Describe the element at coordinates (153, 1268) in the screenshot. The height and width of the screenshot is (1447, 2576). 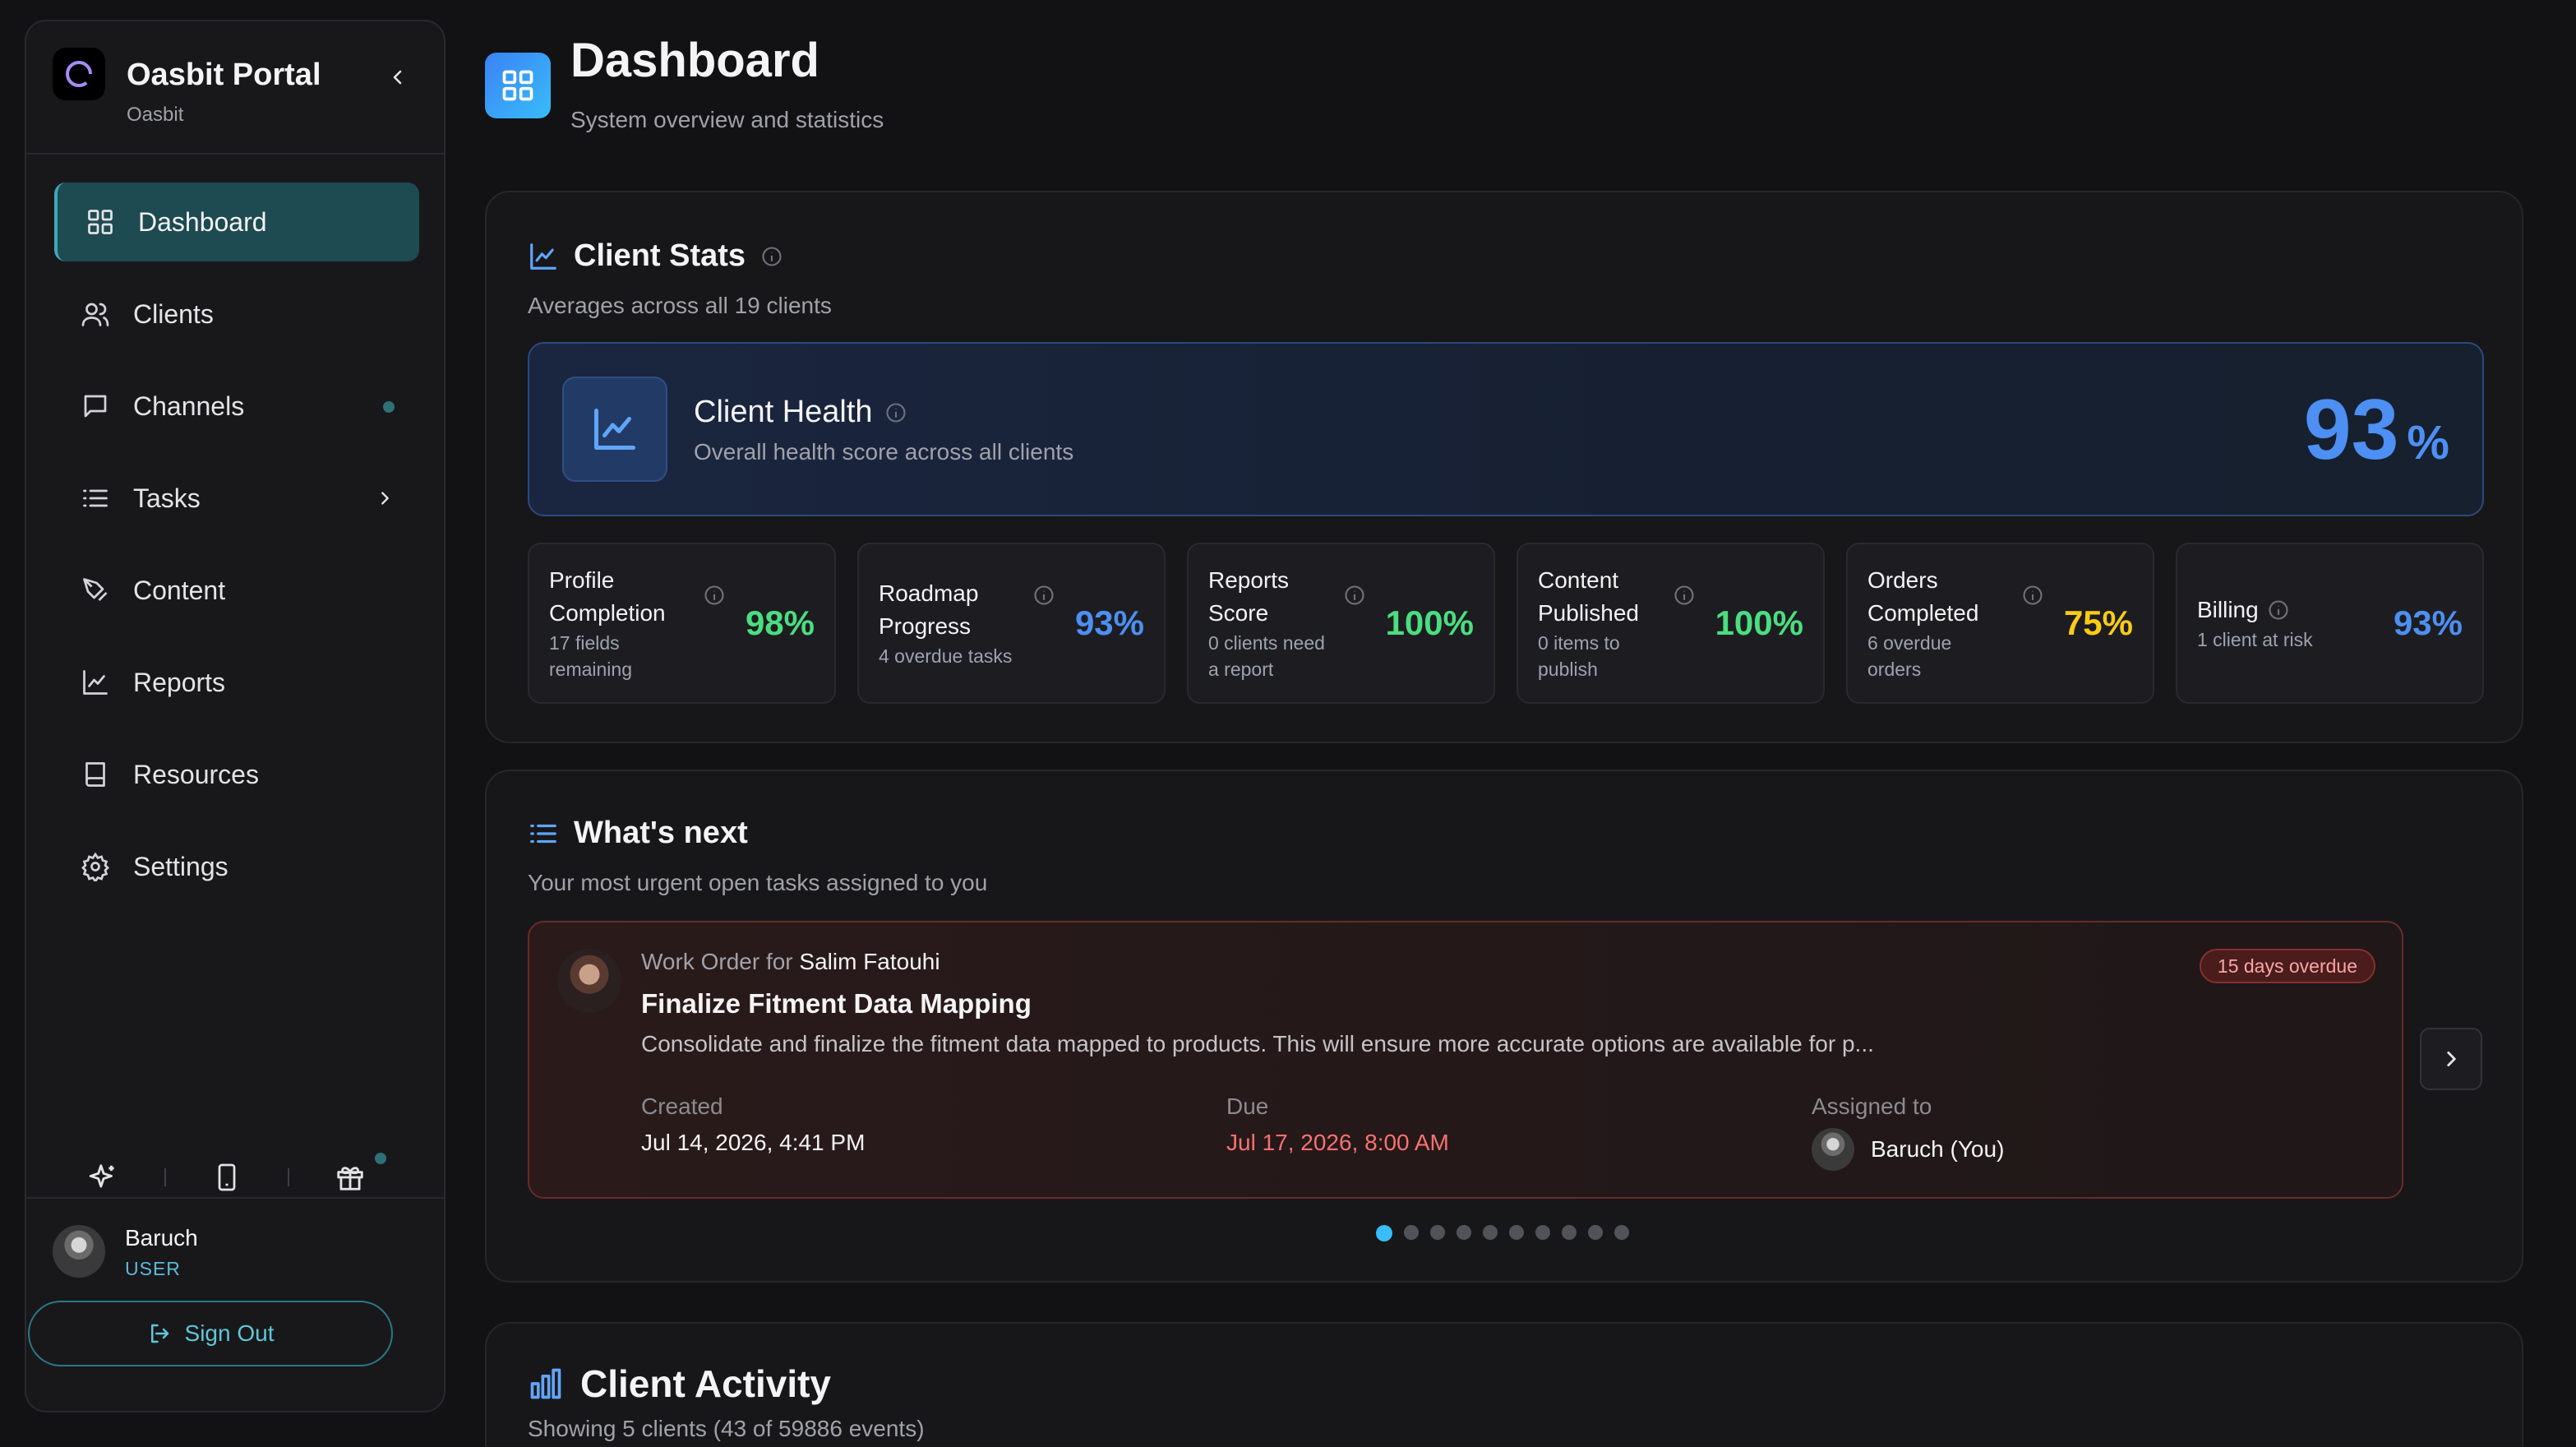
I see `user-role: USER` at that location.